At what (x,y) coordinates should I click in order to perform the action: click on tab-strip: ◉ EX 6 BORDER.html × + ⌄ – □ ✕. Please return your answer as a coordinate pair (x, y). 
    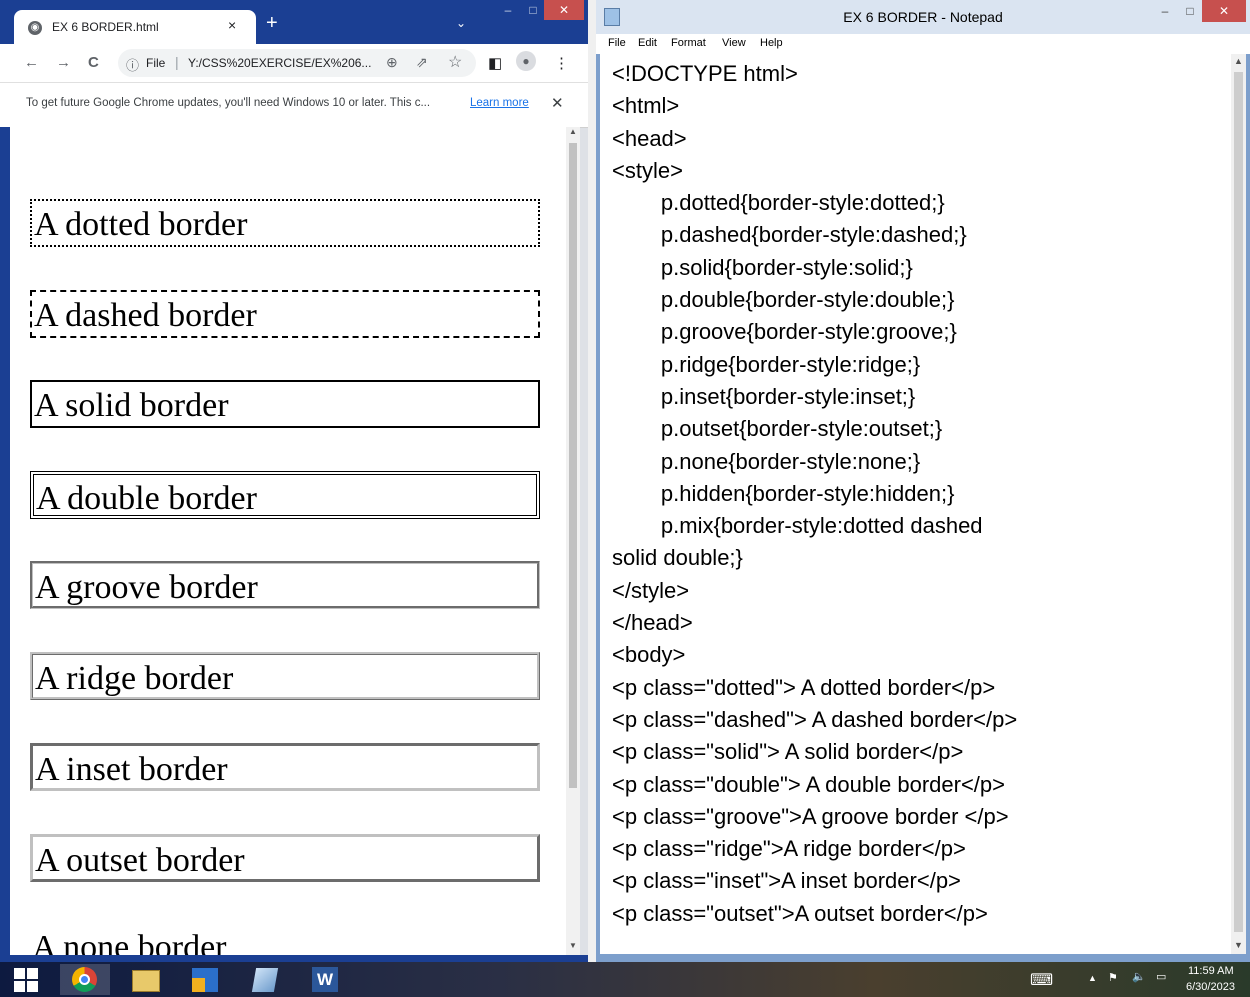
    Looking at the image, I should click on (294, 22).